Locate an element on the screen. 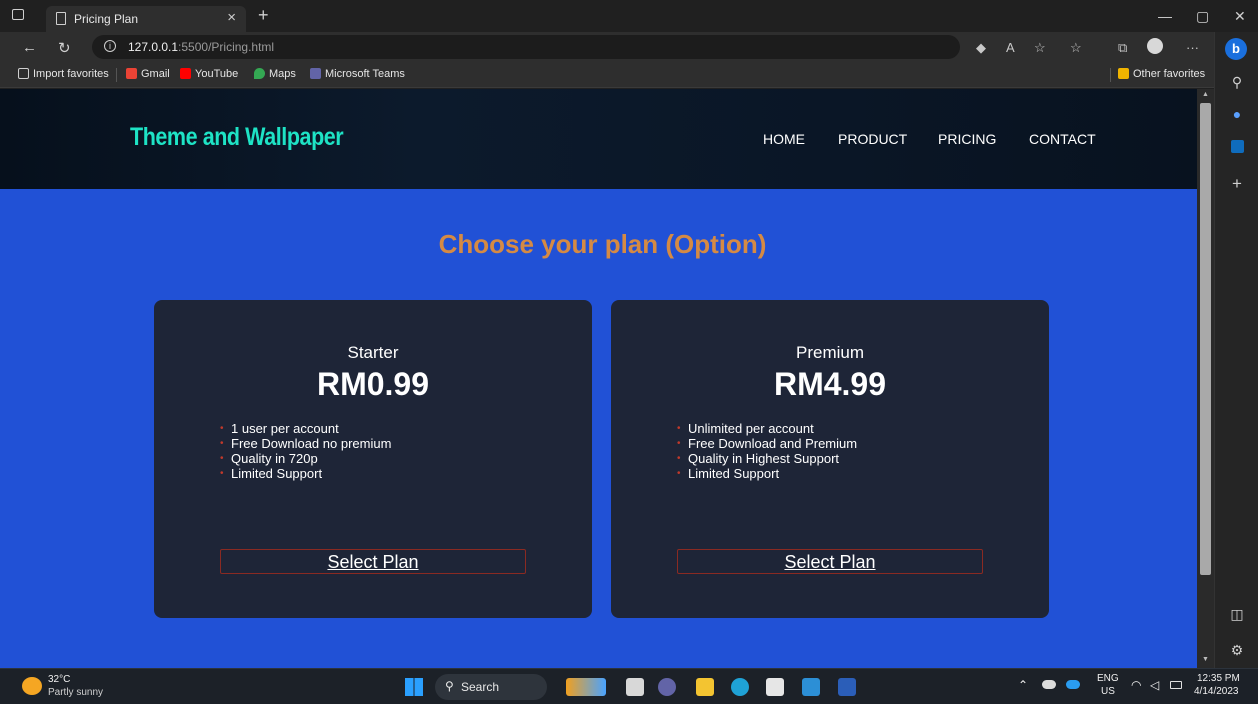 The height and width of the screenshot is (704, 1258). close-tab-icon: × is located at coordinates (231, 17).